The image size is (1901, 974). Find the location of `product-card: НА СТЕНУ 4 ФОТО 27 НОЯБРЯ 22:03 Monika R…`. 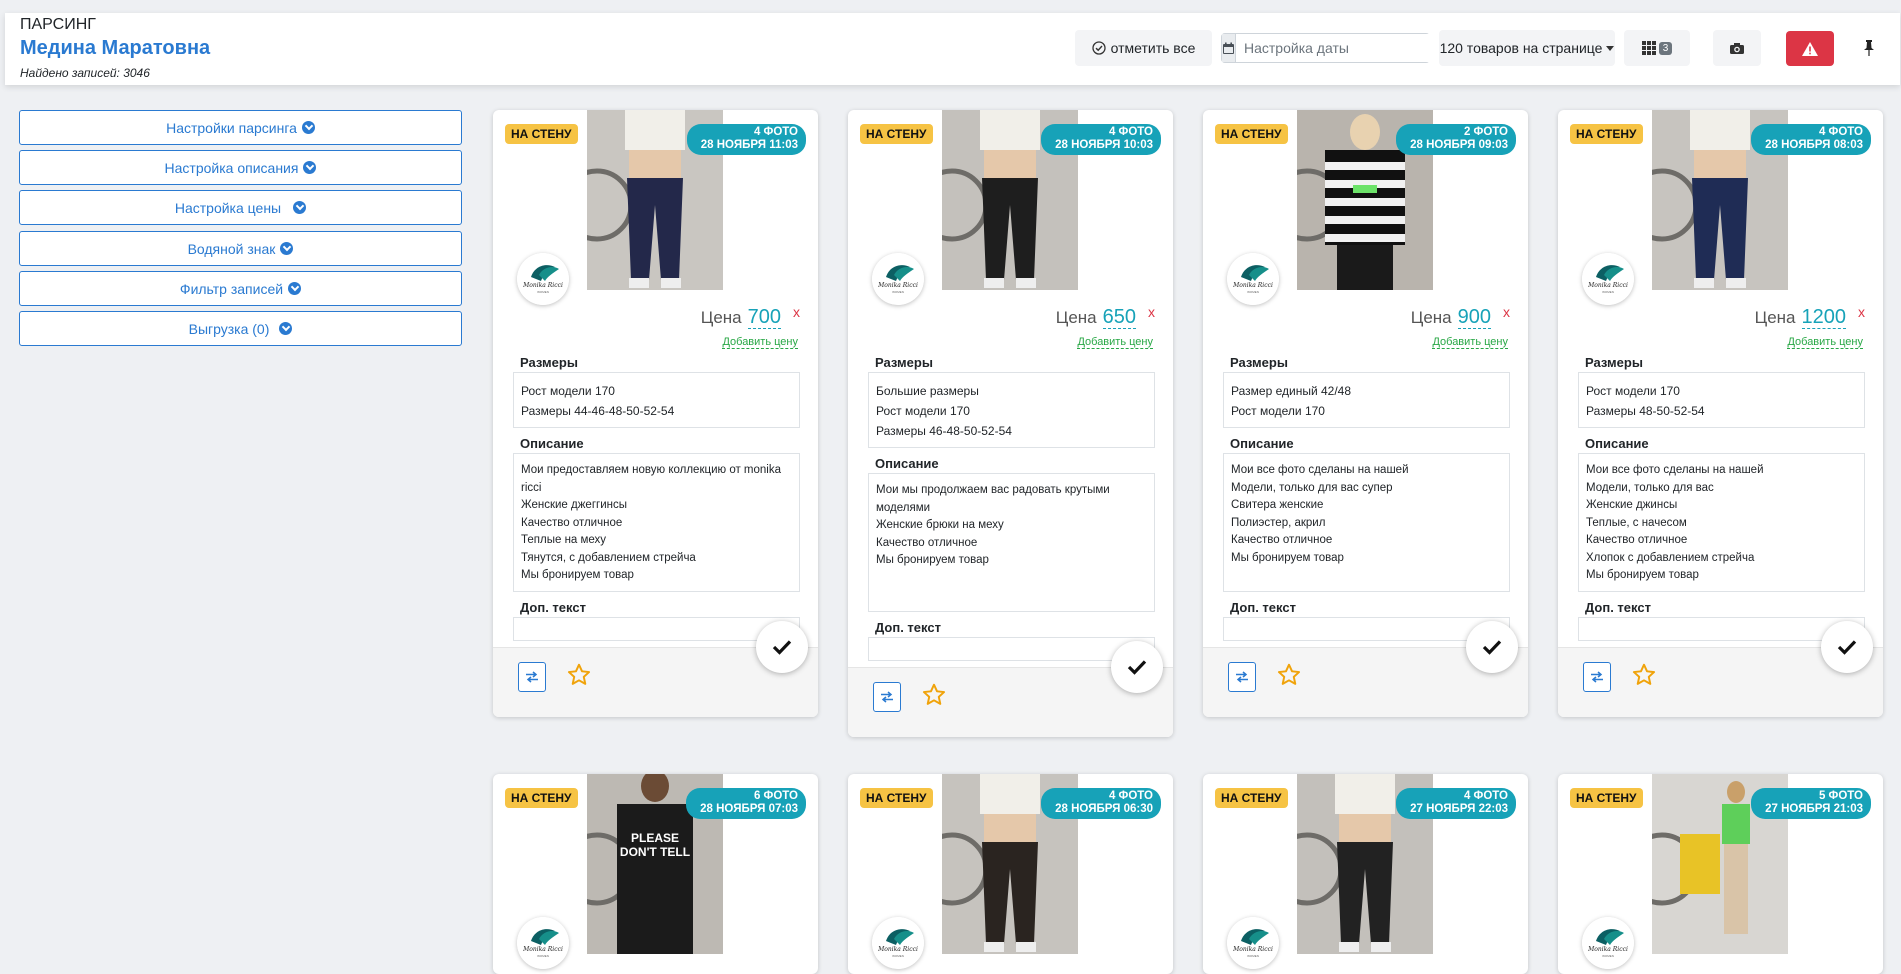

product-card: НА СТЕНУ 4 ФОТО 27 НОЯБРЯ 22:03 Monika R… is located at coordinates (1365, 874).